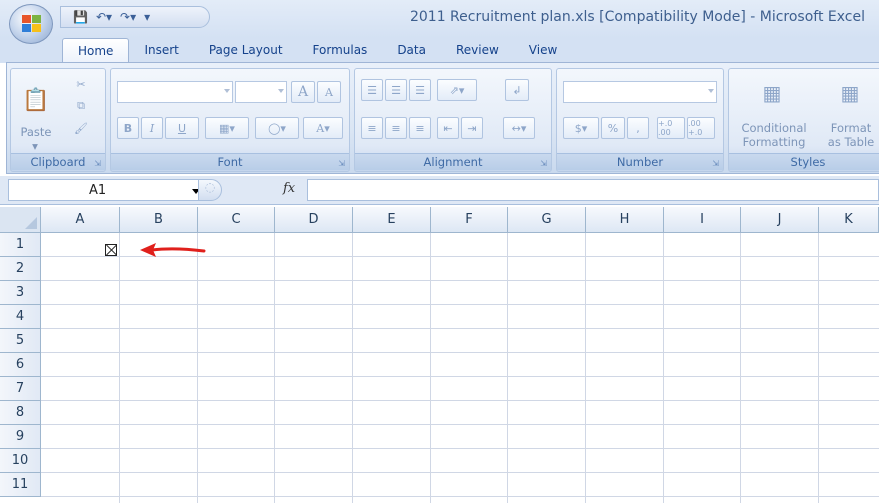 This screenshot has height=503, width=879. I want to click on align-left-icon: ≡, so click(372, 128).